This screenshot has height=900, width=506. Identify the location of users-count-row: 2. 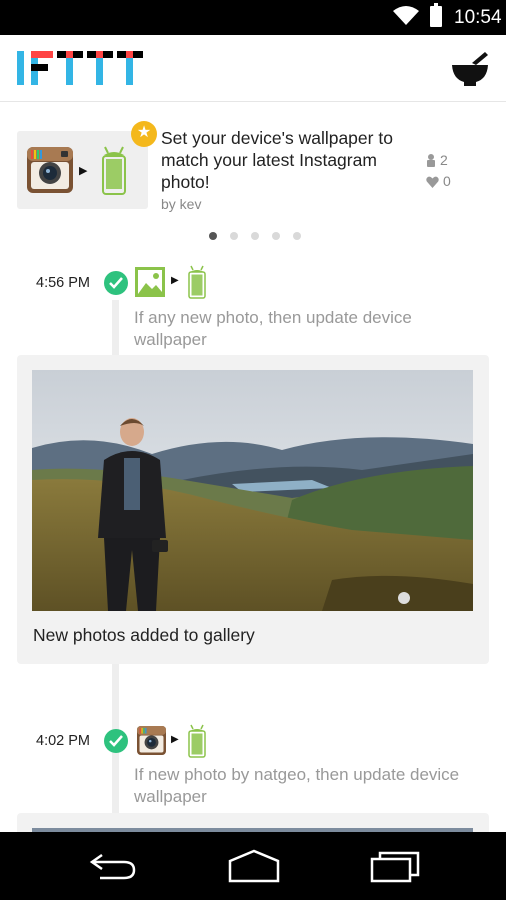
(438, 160).